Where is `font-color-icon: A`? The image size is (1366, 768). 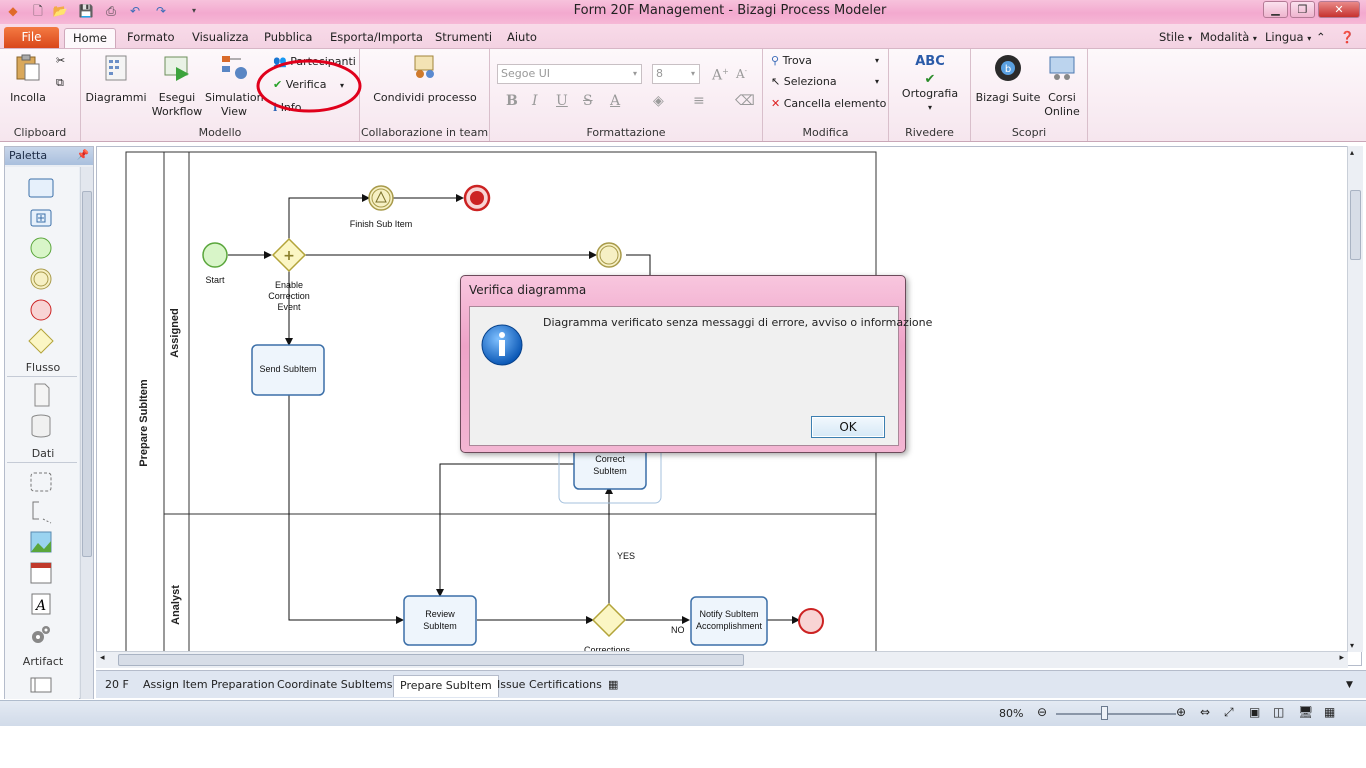 font-color-icon: A is located at coordinates (615, 101).